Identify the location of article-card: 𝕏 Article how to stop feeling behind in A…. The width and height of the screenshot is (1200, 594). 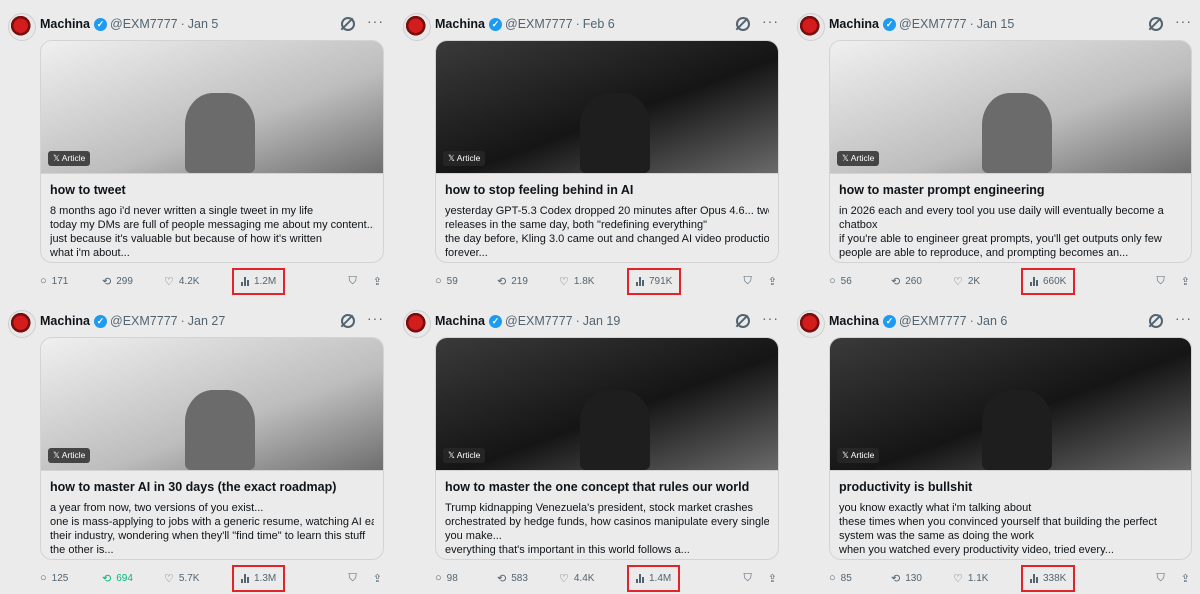
(607, 151).